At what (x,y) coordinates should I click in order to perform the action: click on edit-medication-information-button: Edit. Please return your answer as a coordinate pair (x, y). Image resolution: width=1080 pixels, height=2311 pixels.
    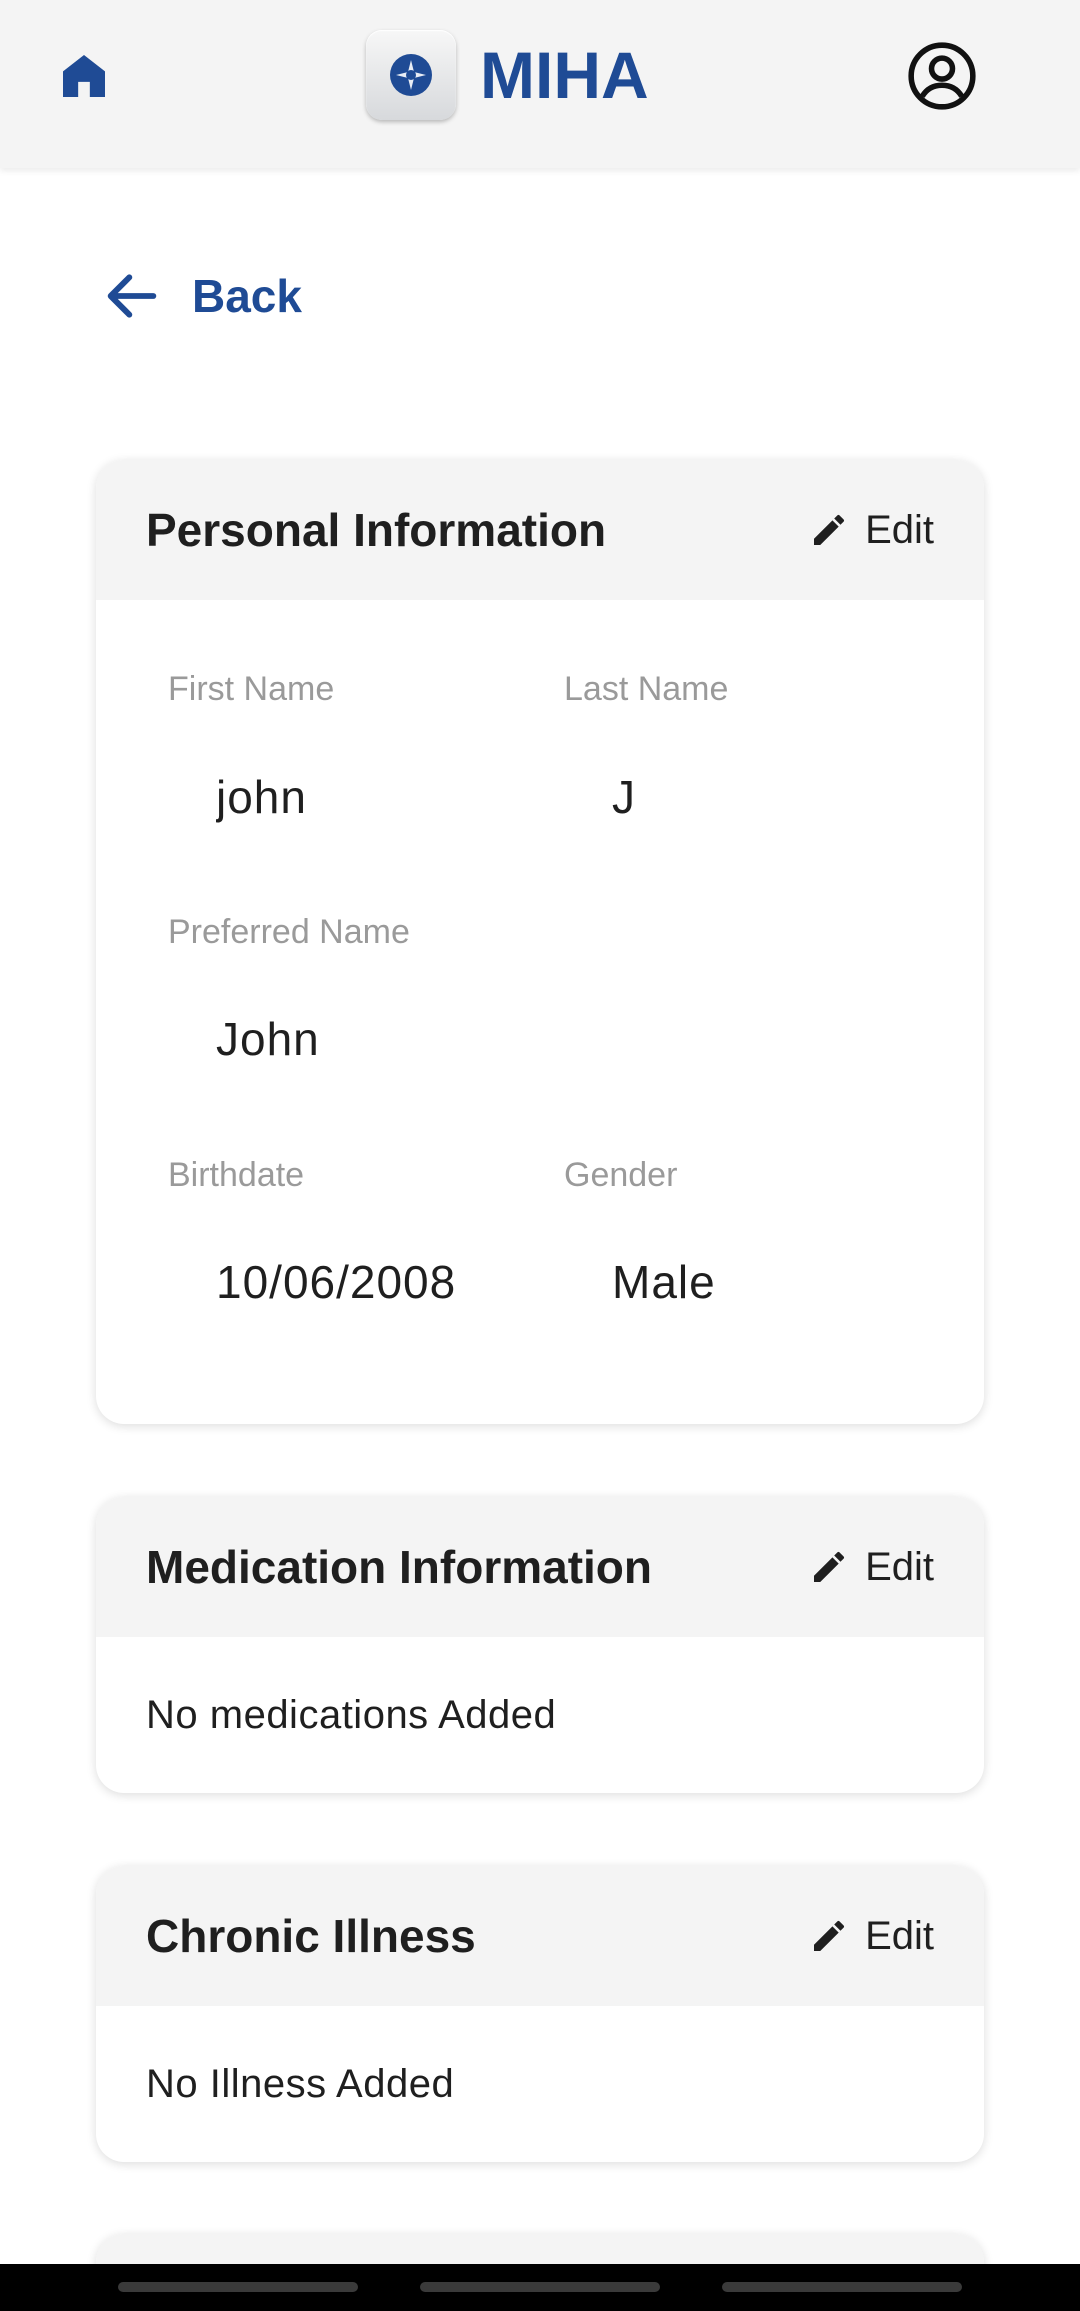
    Looking at the image, I should click on (871, 1567).